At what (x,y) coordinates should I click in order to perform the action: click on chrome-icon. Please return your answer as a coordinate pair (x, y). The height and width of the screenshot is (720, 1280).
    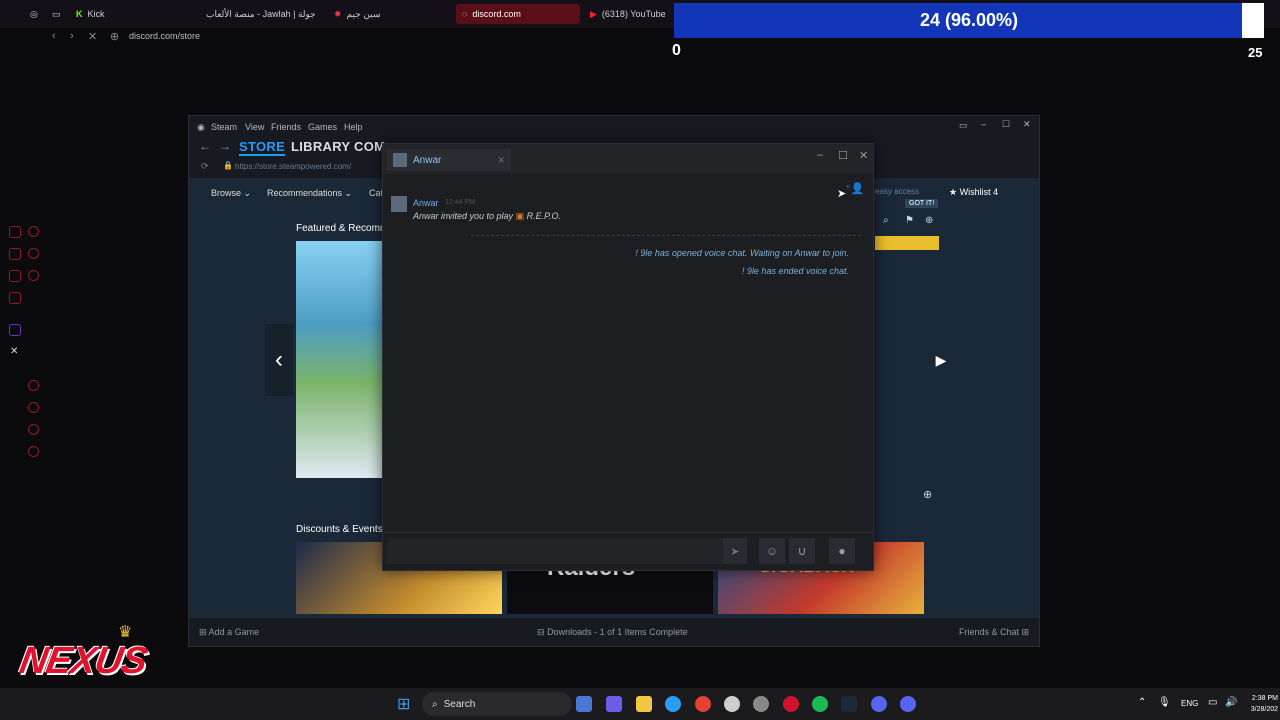
    Looking at the image, I should click on (703, 704).